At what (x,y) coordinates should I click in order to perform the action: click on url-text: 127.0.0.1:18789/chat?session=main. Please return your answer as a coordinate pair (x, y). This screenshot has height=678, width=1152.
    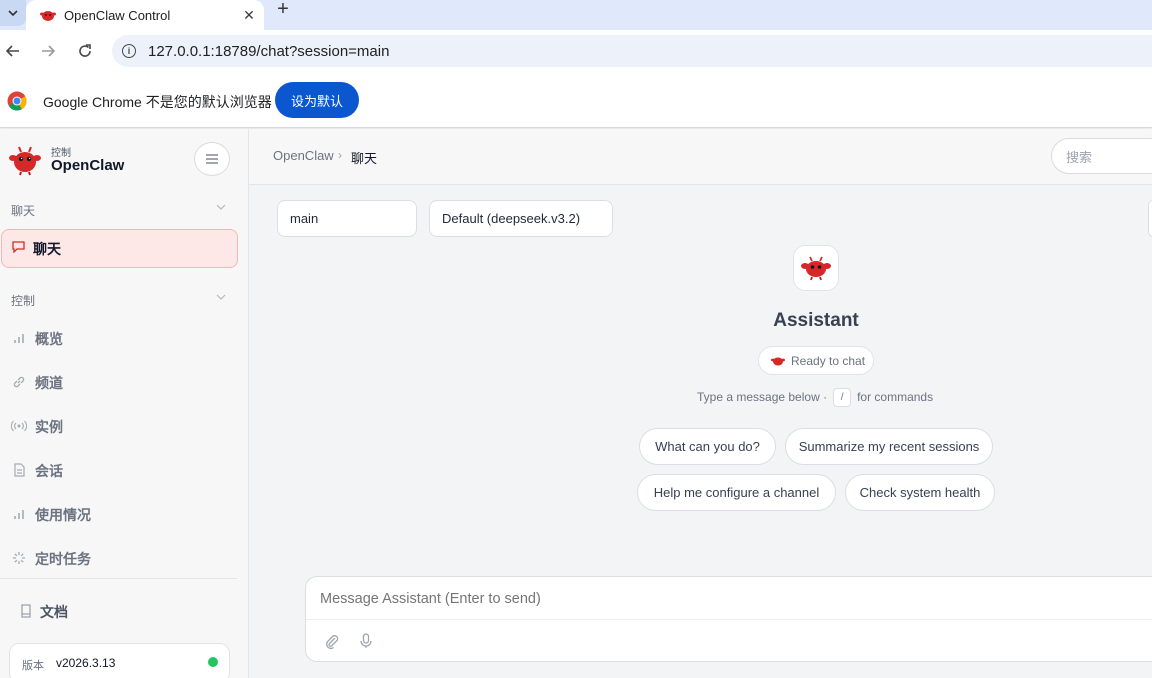
    Looking at the image, I should click on (269, 51).